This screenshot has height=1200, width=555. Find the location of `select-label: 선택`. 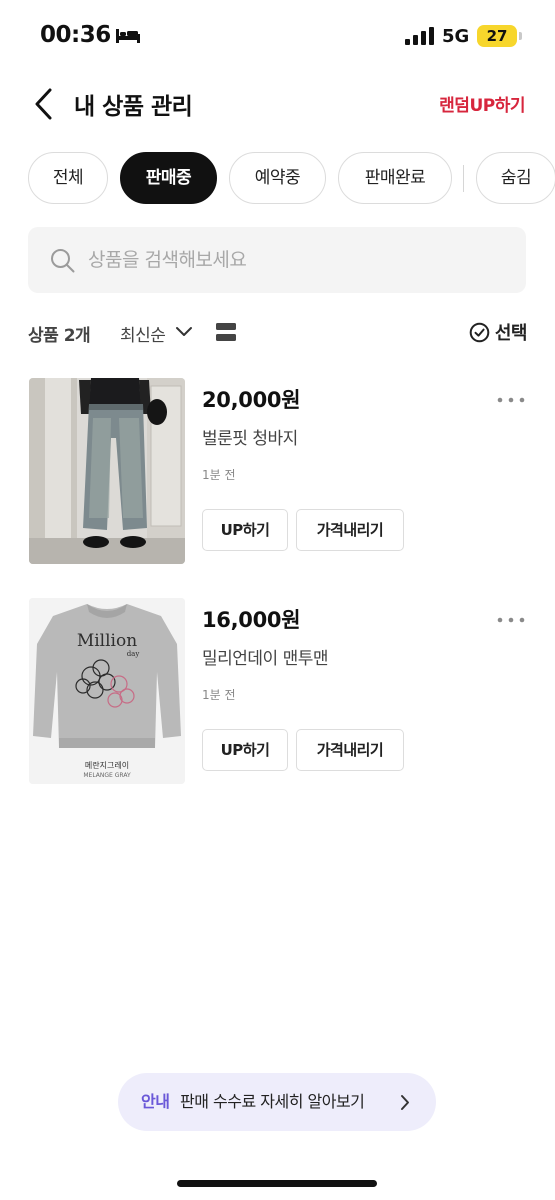

select-label: 선택 is located at coordinates (511, 333).